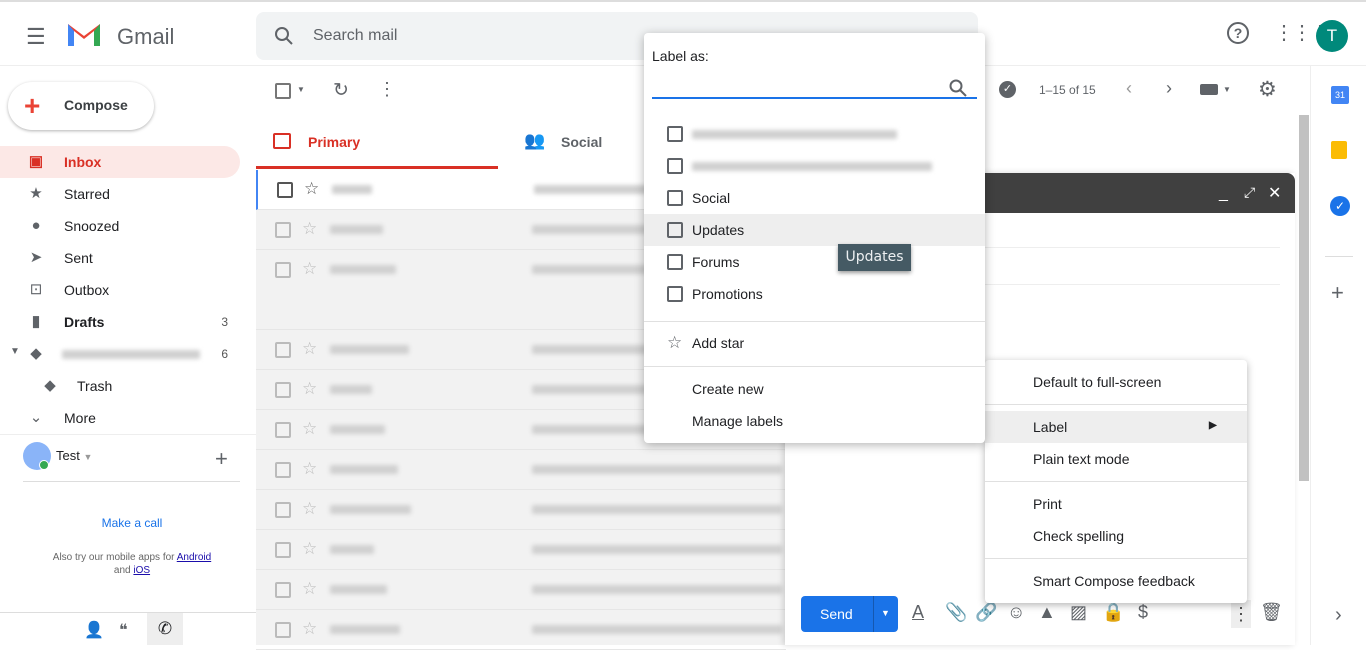  What do you see at coordinates (194, 557) in the screenshot?
I see `android-link: Android` at bounding box center [194, 557].